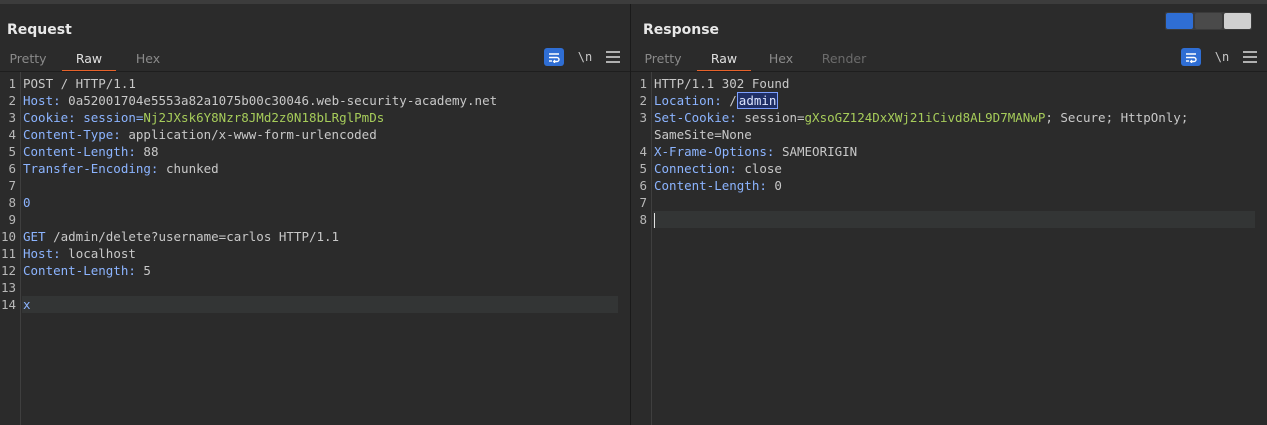 The height and width of the screenshot is (425, 1267). I want to click on cookie-value: gXsoGZ124DxXWj21iCivd8AL9D7MANwP, so click(925, 117).